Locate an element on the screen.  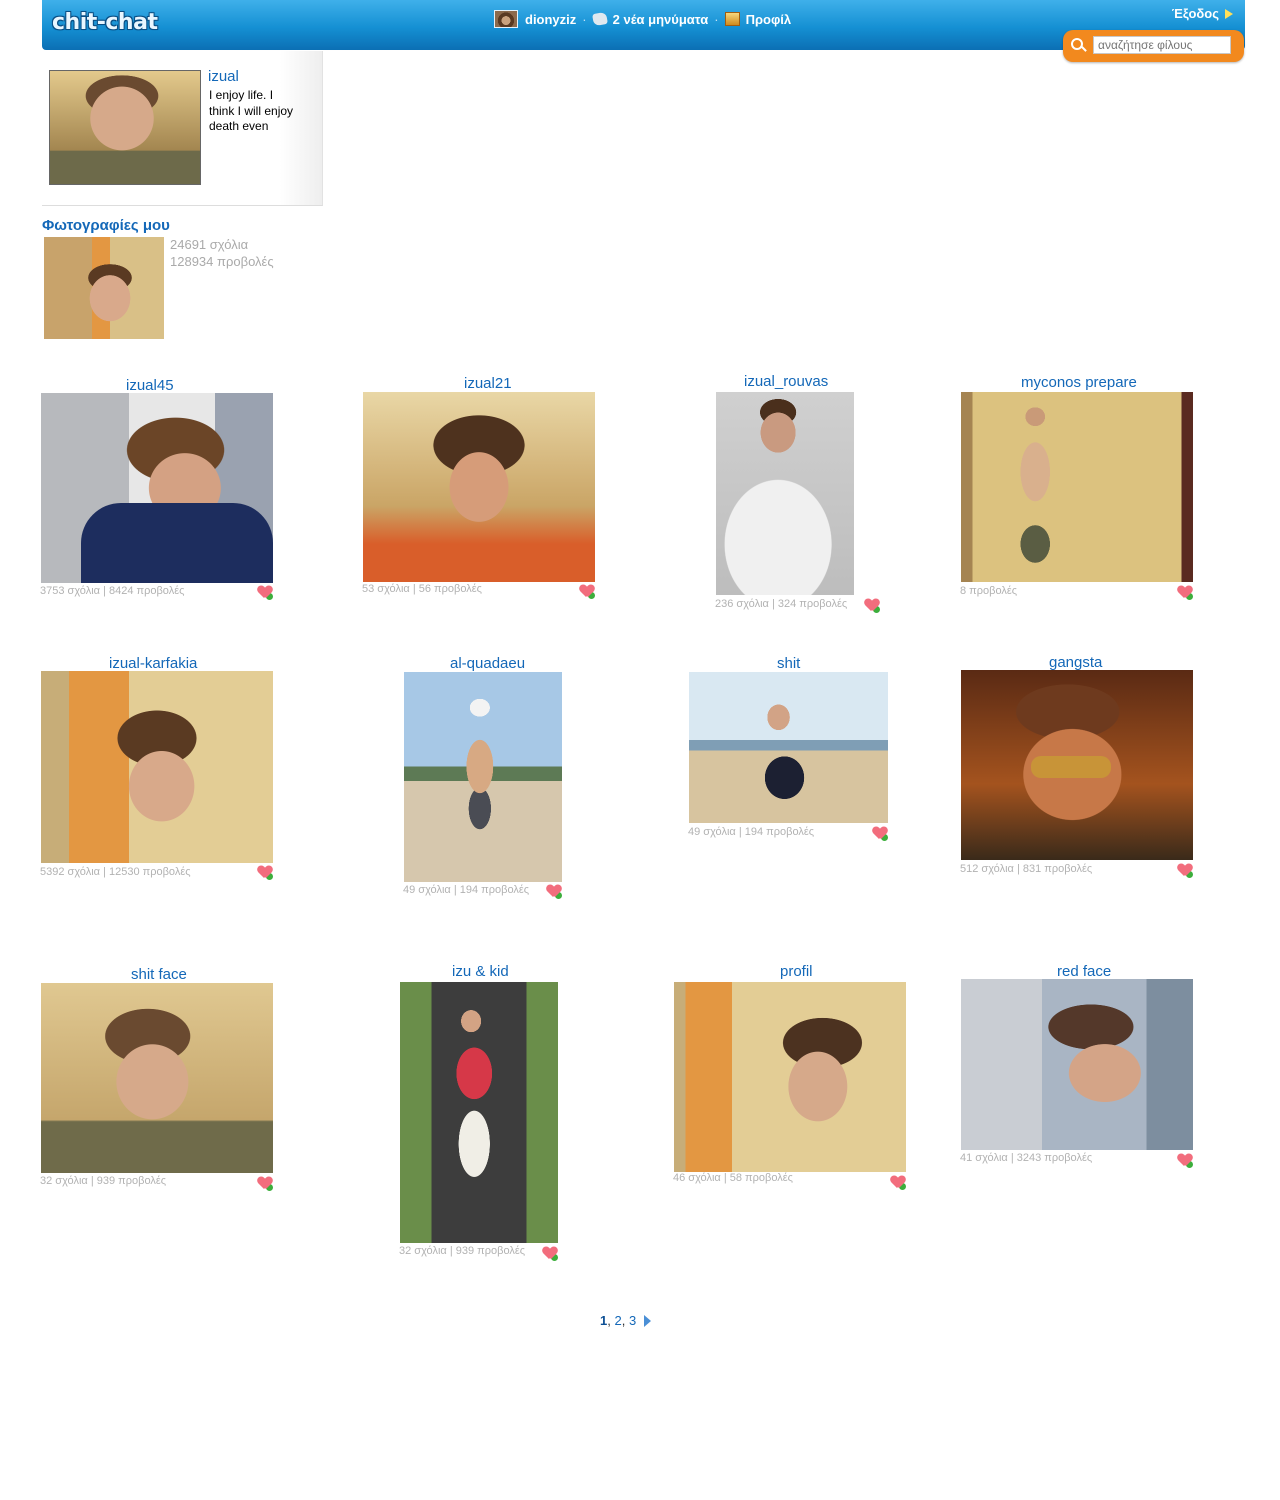
profile-icon is located at coordinates (732, 19).